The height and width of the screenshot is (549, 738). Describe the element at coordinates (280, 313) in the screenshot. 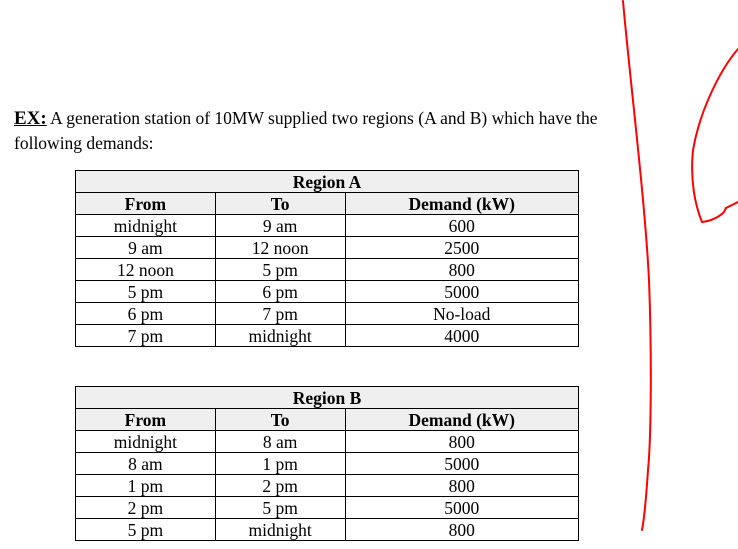

I see `cell-to: 7 pm` at that location.